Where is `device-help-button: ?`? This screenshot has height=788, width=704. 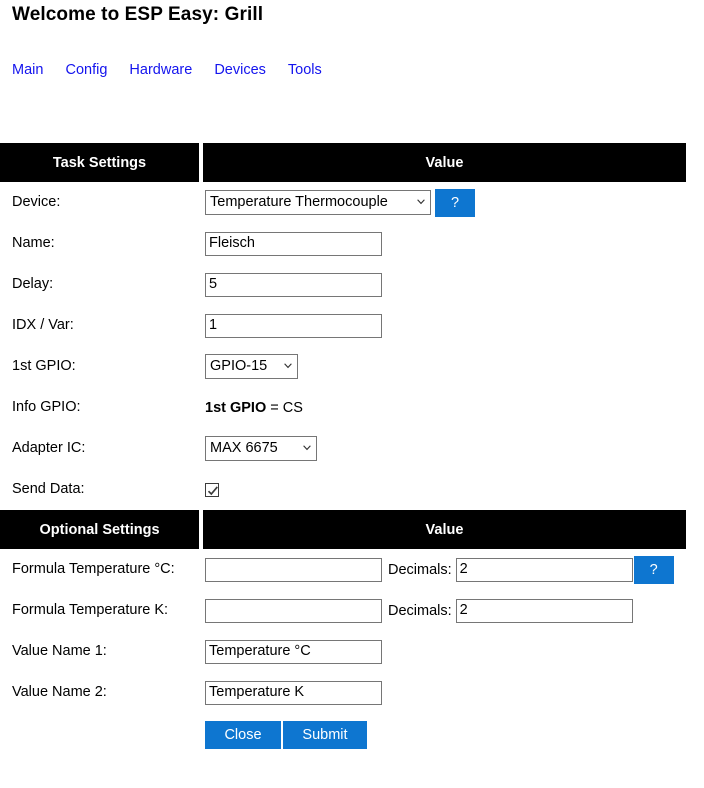
device-help-button: ? is located at coordinates (455, 202).